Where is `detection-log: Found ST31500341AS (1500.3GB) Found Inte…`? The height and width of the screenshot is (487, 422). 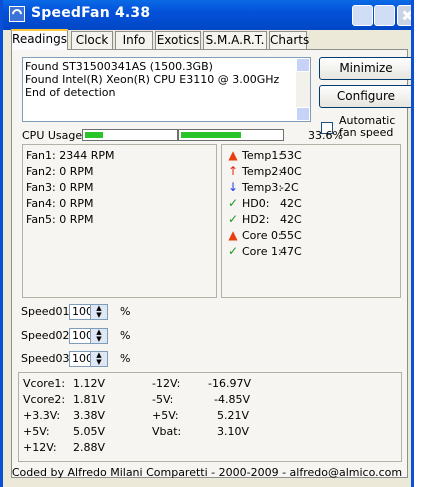
detection-log: Found ST31500341AS (1500.3GB) Found Inte… is located at coordinates (166, 89).